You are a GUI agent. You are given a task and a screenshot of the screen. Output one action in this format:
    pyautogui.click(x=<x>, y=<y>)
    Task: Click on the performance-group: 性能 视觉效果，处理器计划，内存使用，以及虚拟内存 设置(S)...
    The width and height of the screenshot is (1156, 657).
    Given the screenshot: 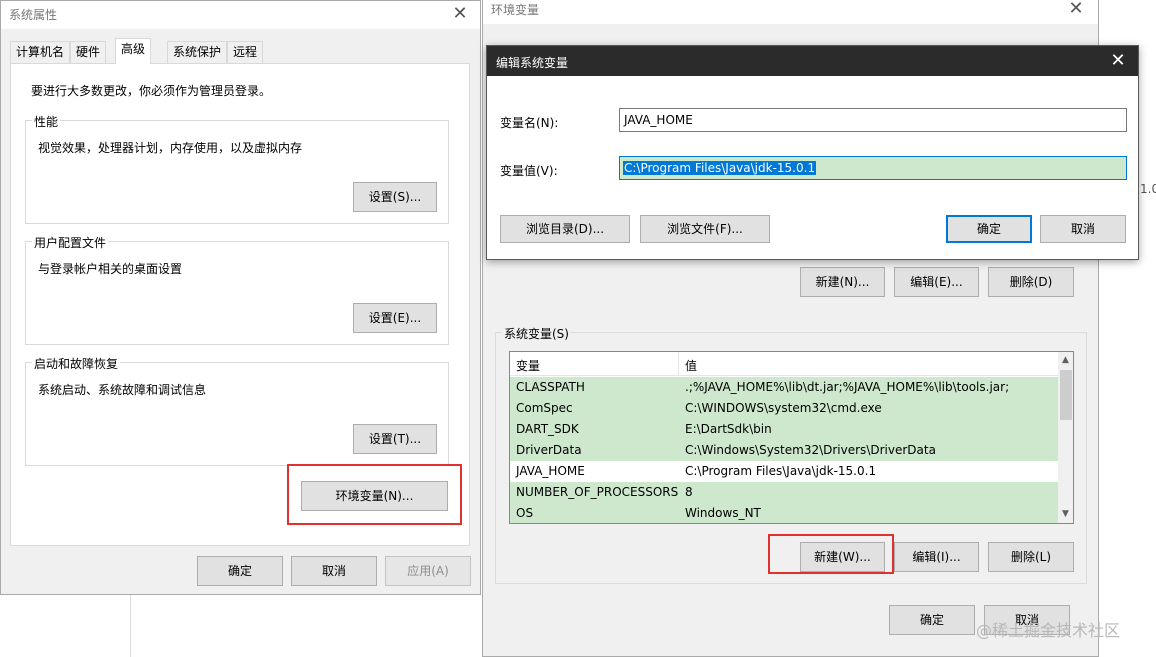 What is the action you would take?
    pyautogui.click(x=237, y=168)
    